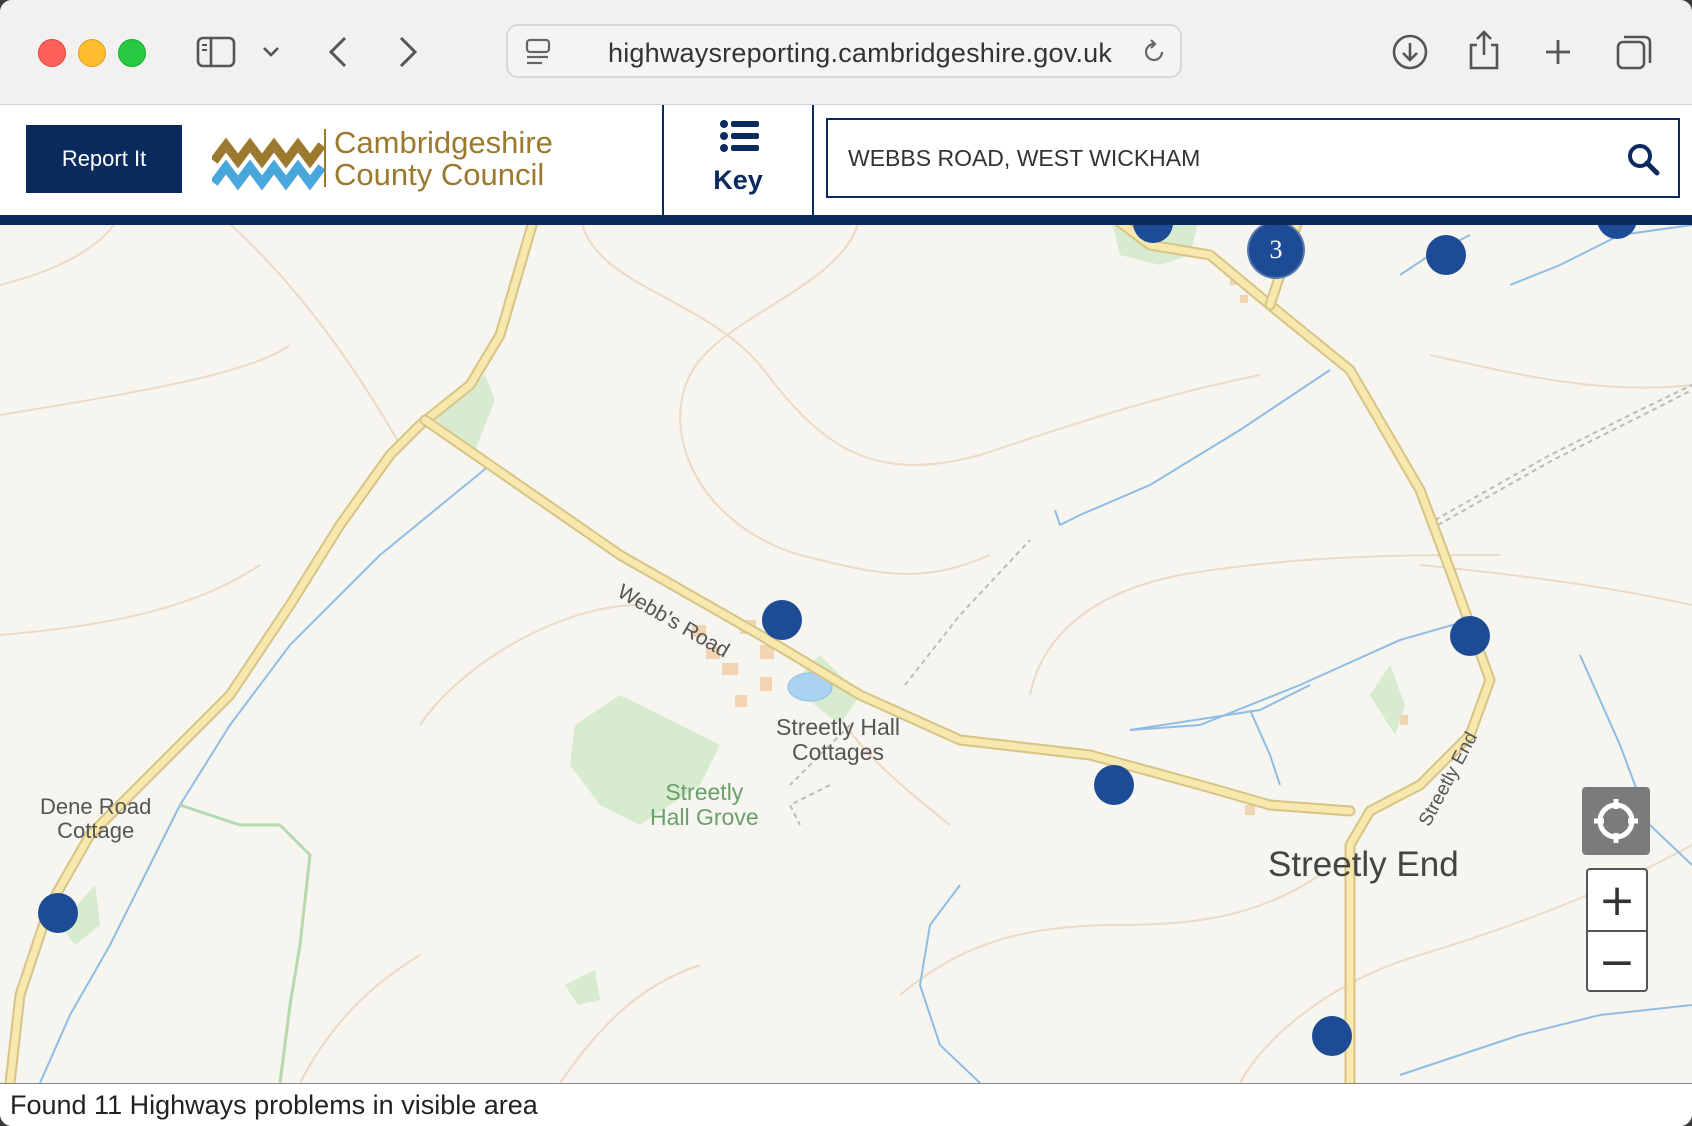  I want to click on search-input, so click(1228, 158).